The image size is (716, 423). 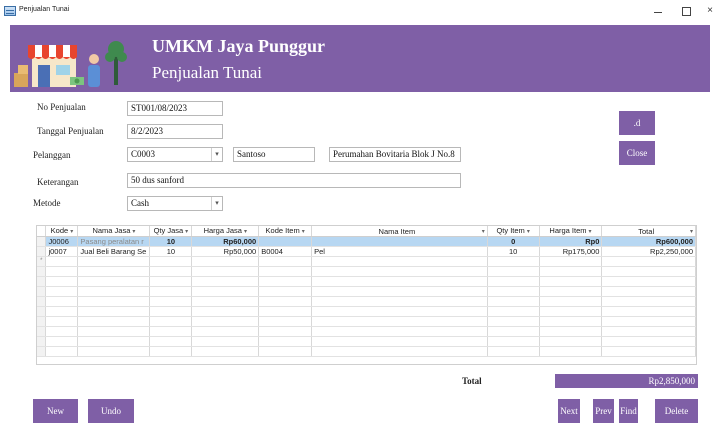 What do you see at coordinates (285, 251) in the screenshot?
I see `cell-kode-item: B0004` at bounding box center [285, 251].